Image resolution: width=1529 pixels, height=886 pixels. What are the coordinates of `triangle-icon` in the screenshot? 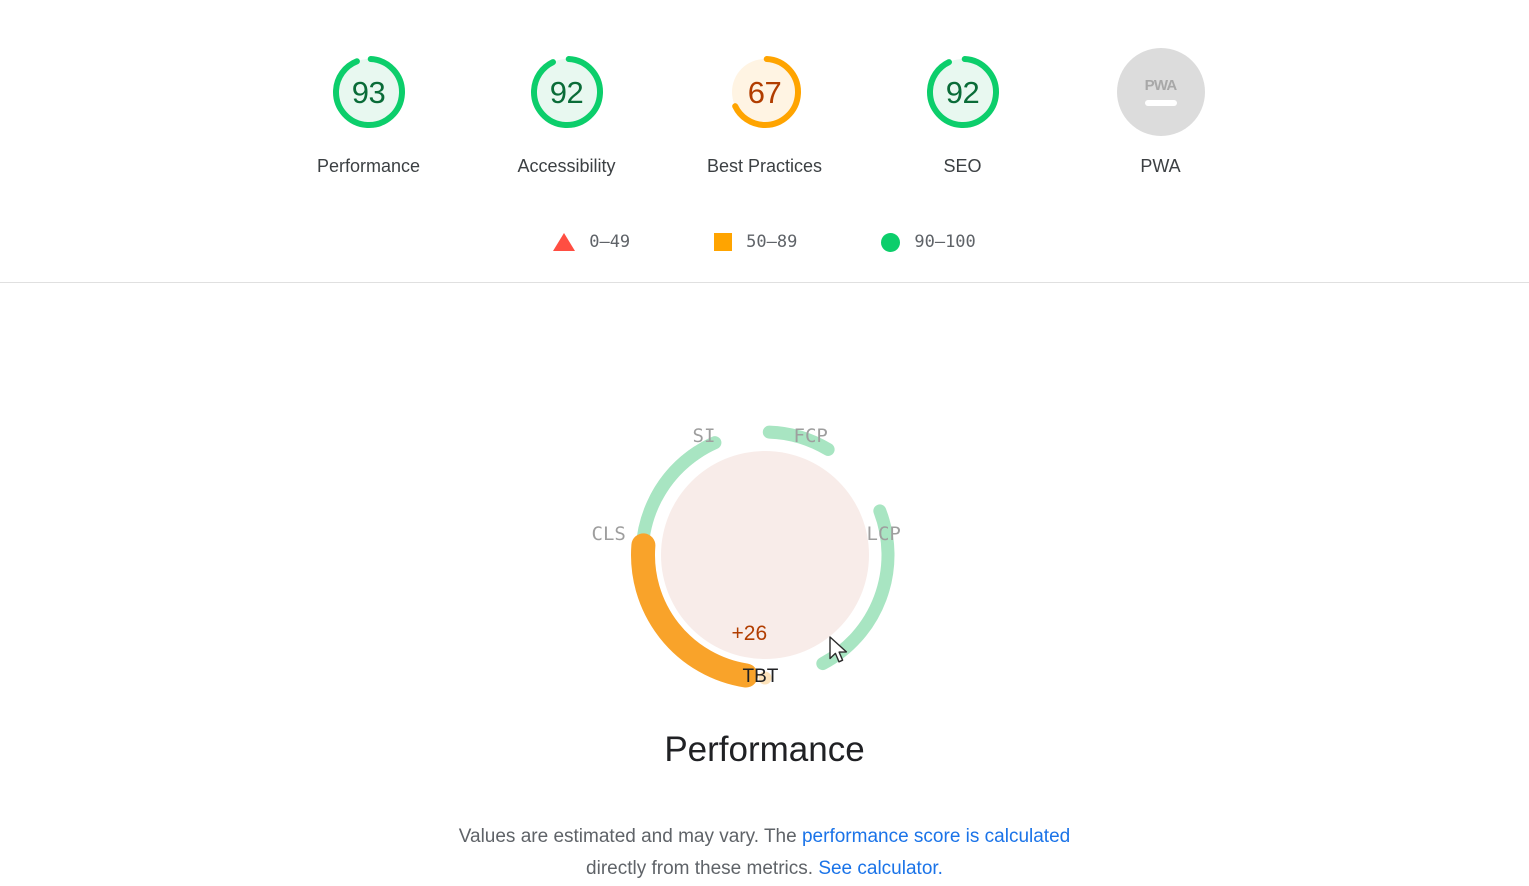 It's located at (564, 242).